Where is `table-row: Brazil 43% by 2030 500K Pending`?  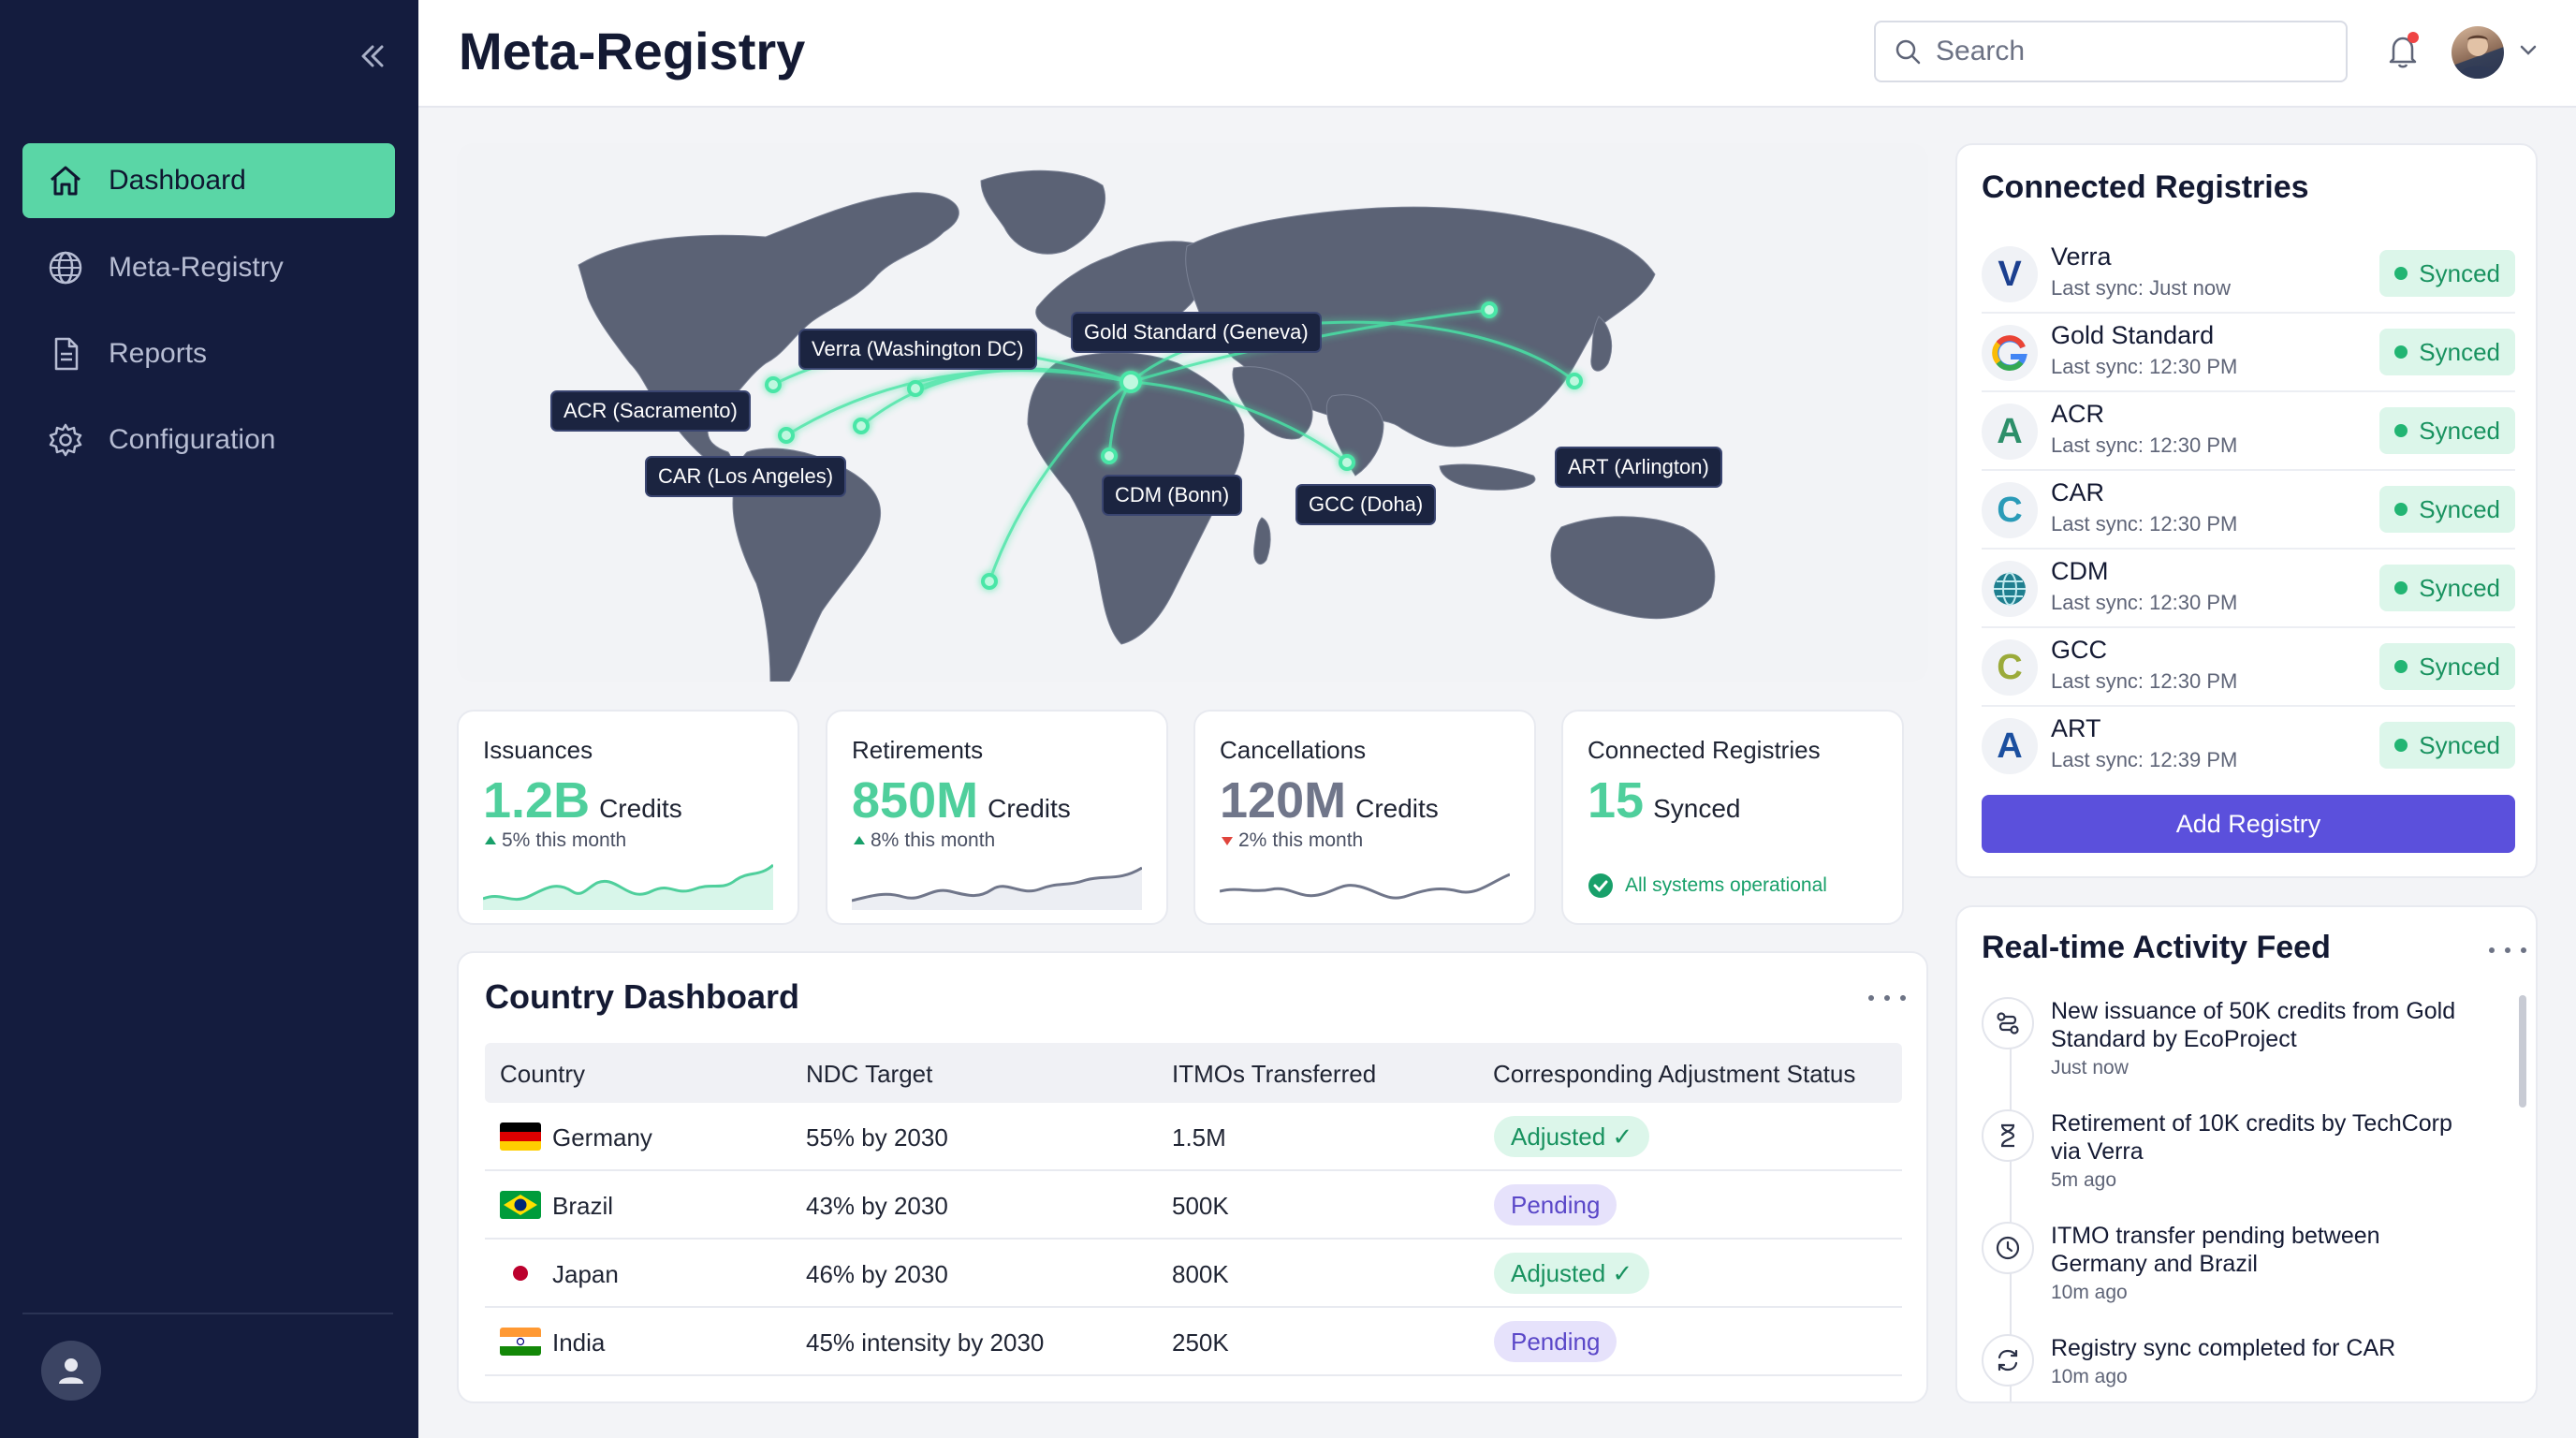 table-row: Brazil 43% by 2030 500K Pending is located at coordinates (1193, 1205).